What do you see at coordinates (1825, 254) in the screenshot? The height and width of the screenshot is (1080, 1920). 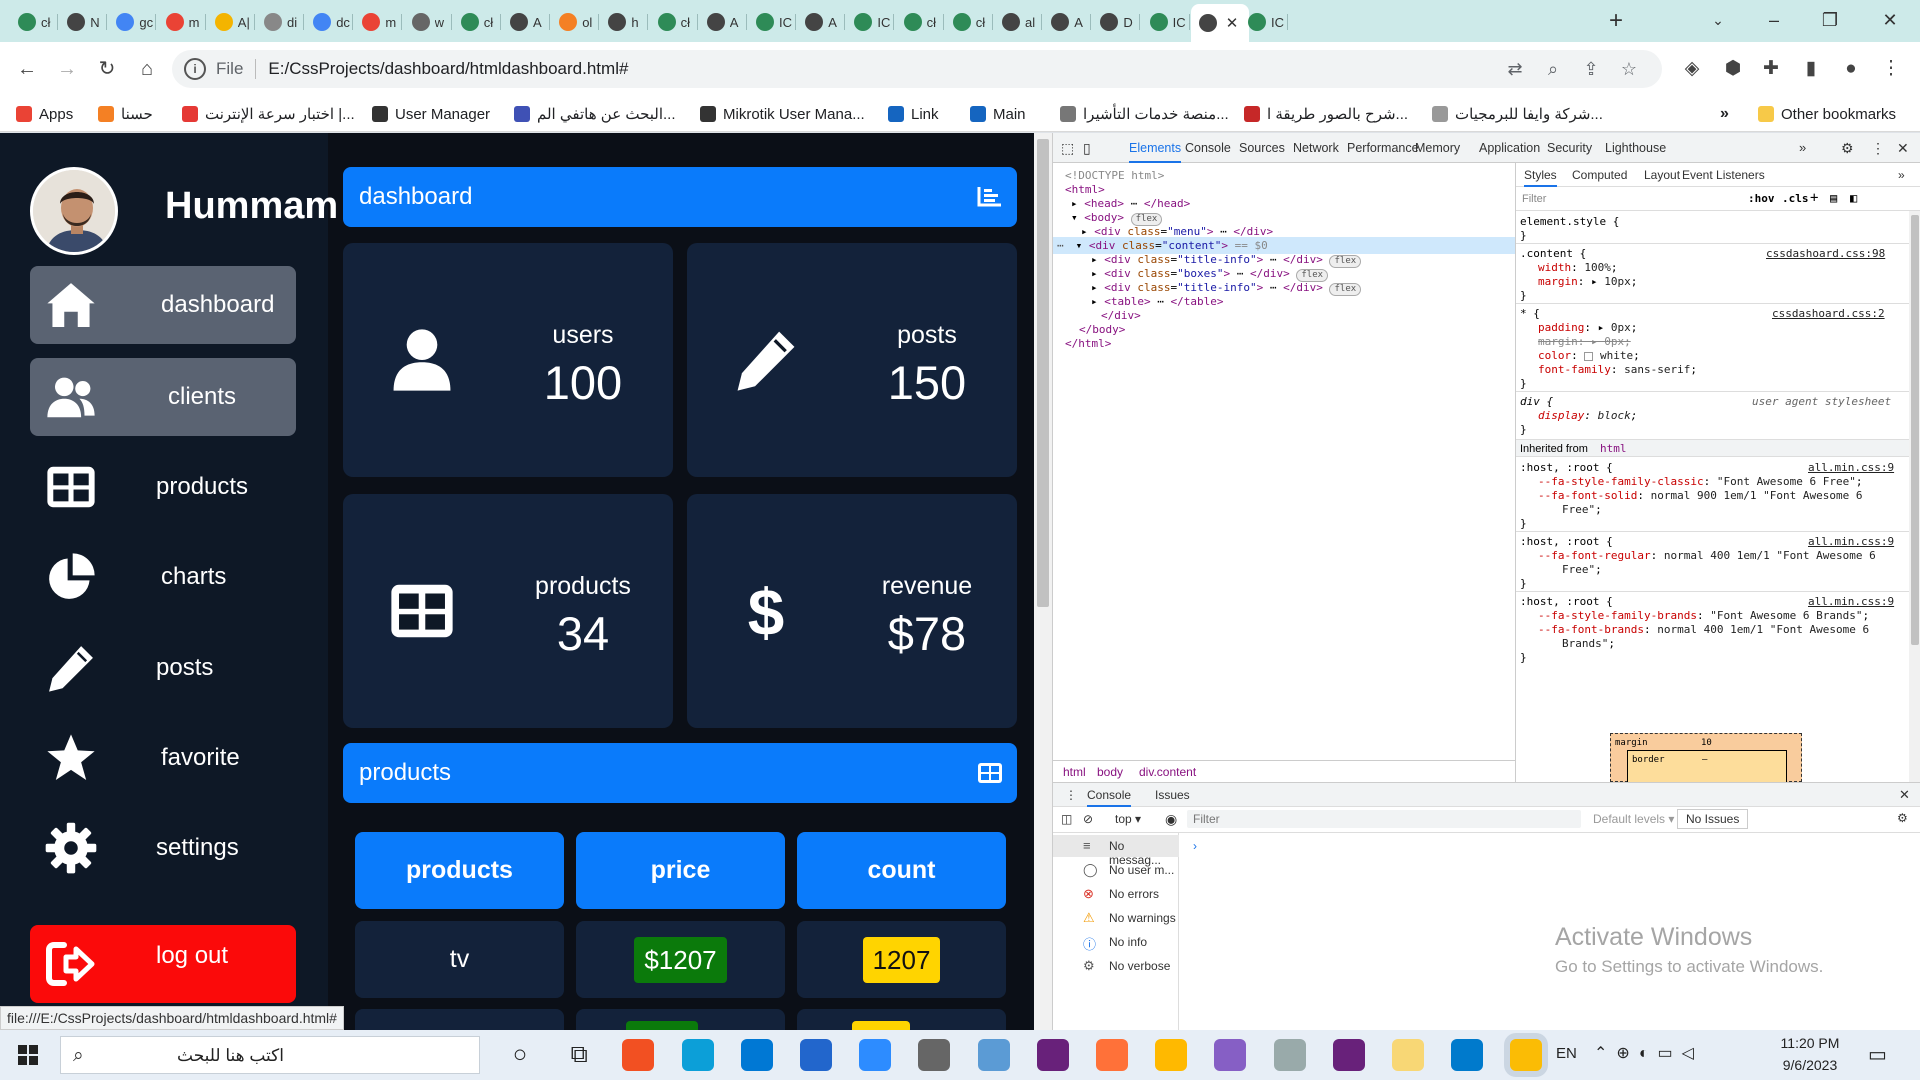 I see `rule-source-link: cssdashoard.css:98` at bounding box center [1825, 254].